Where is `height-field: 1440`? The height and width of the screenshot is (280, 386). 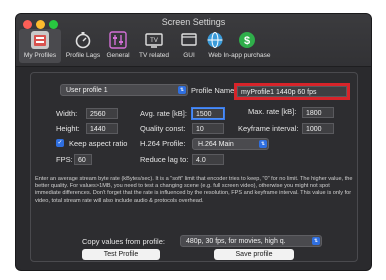 height-field: 1440 is located at coordinates (102, 128).